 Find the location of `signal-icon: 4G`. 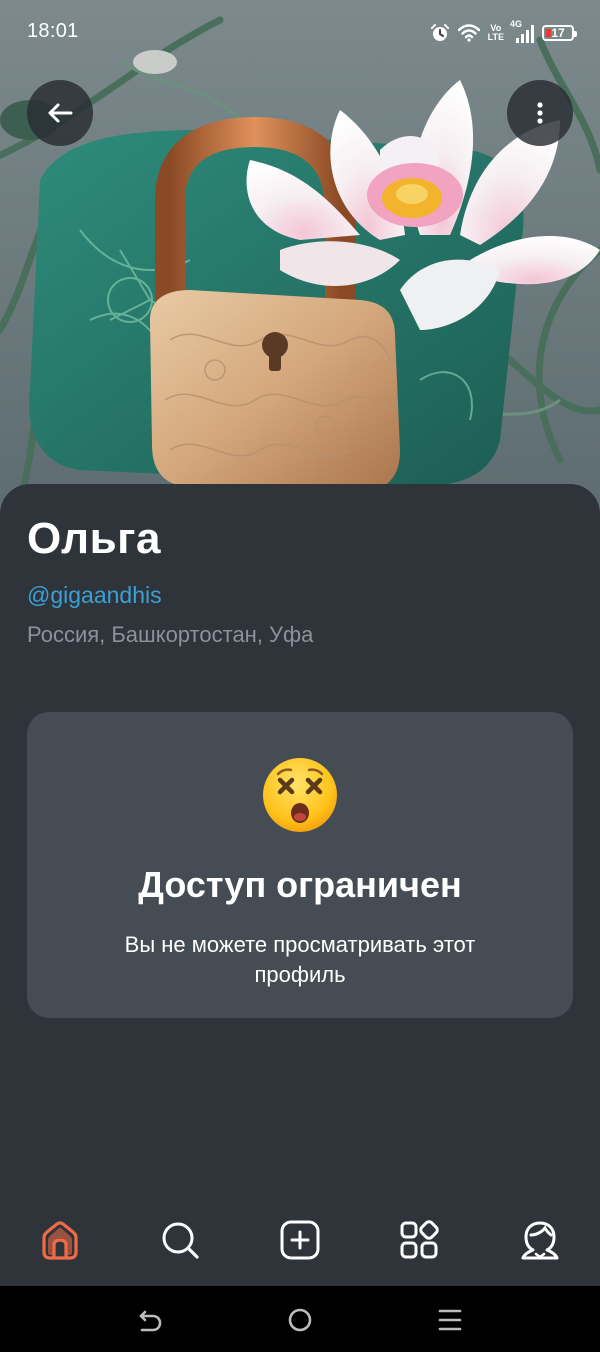

signal-icon: 4G is located at coordinates (522, 31).